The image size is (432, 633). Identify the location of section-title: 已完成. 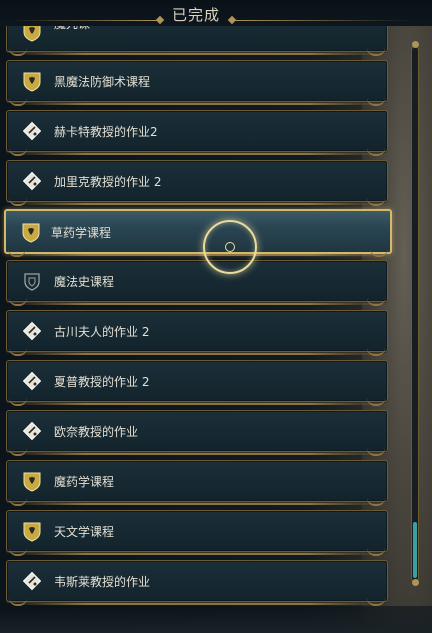
(195, 15).